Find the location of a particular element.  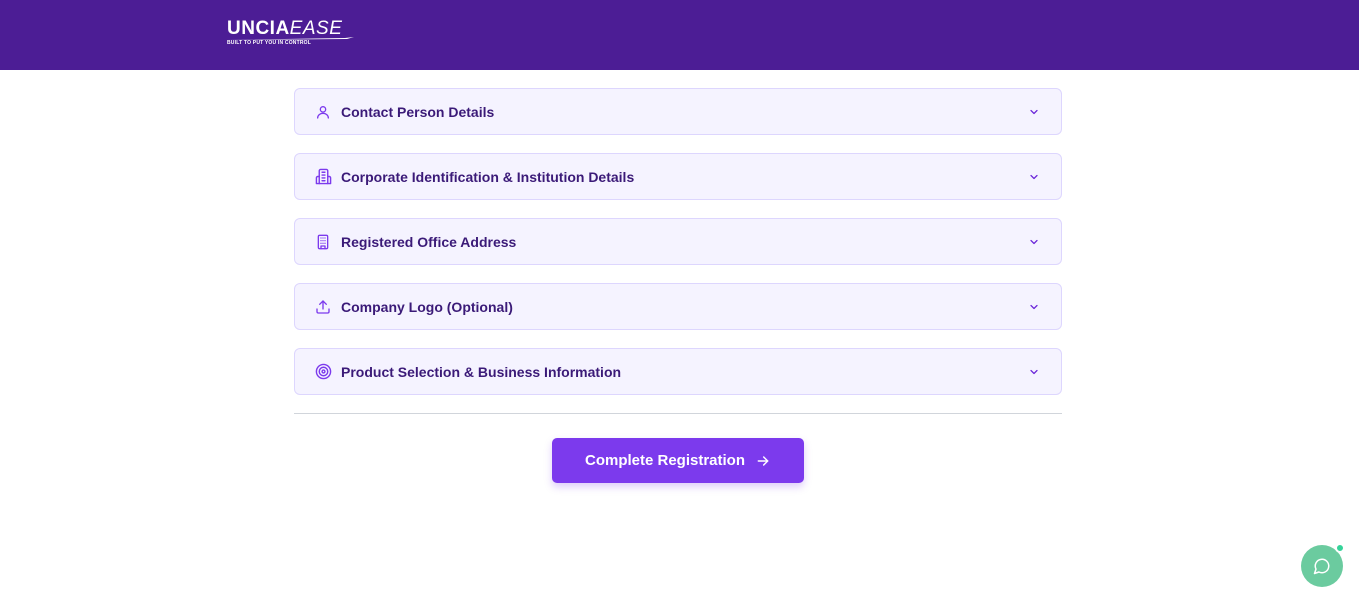

brand-logo: UNCIA EASE BUILT TO PUT YOU IN CONTROL is located at coordinates (292, 34).